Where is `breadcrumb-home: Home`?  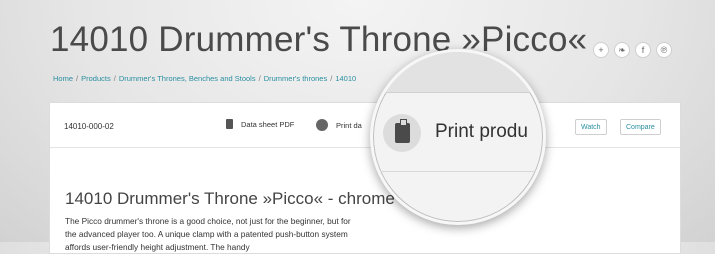
breadcrumb-home: Home is located at coordinates (63, 78).